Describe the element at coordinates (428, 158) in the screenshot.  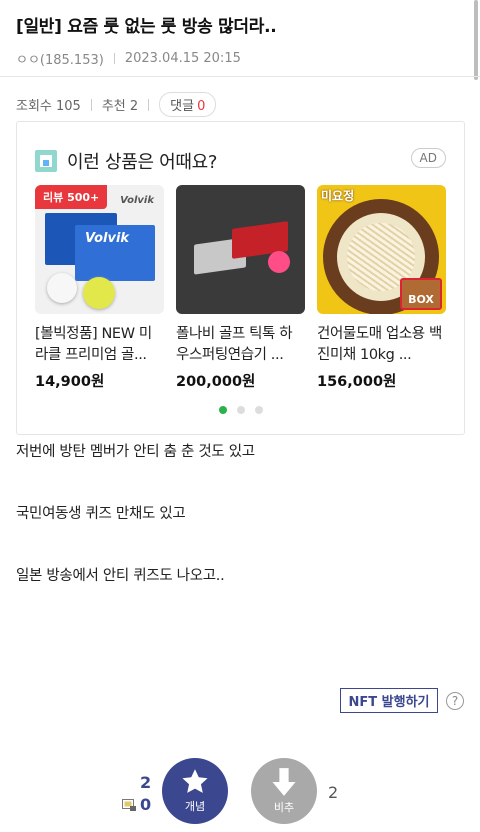
I see `ad-badge: AD` at that location.